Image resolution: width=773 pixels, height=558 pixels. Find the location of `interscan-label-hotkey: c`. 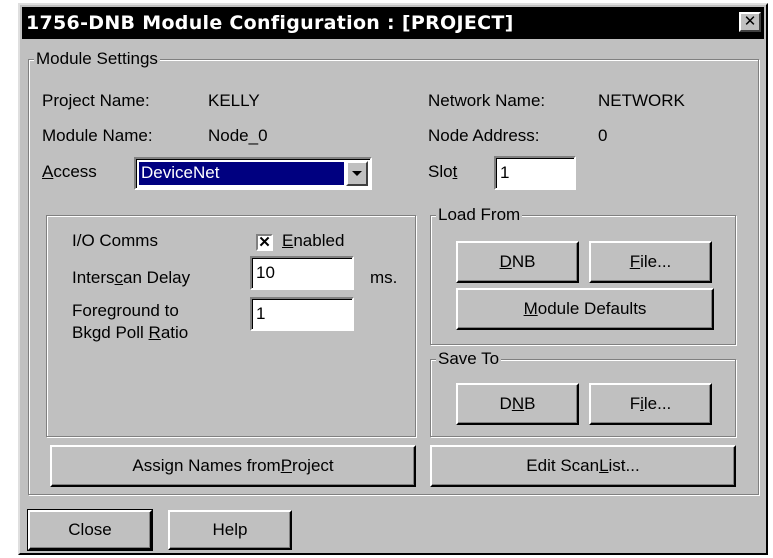

interscan-label-hotkey: c is located at coordinates (119, 277).